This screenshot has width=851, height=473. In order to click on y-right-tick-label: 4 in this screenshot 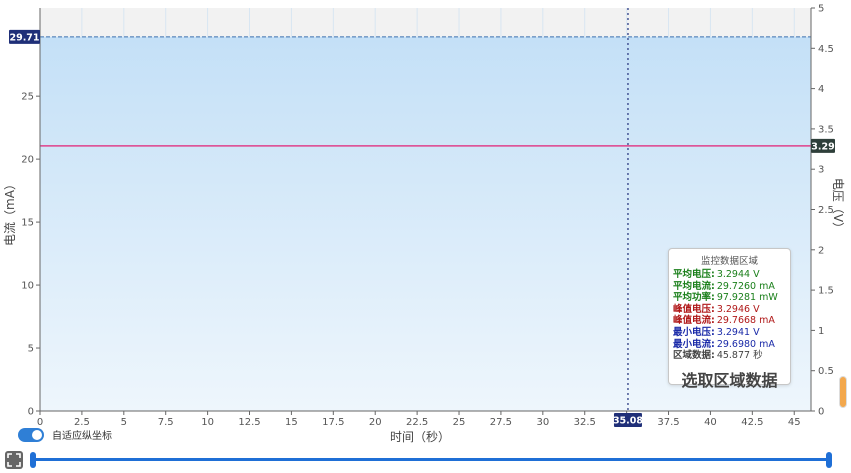, I will do `click(821, 89)`.